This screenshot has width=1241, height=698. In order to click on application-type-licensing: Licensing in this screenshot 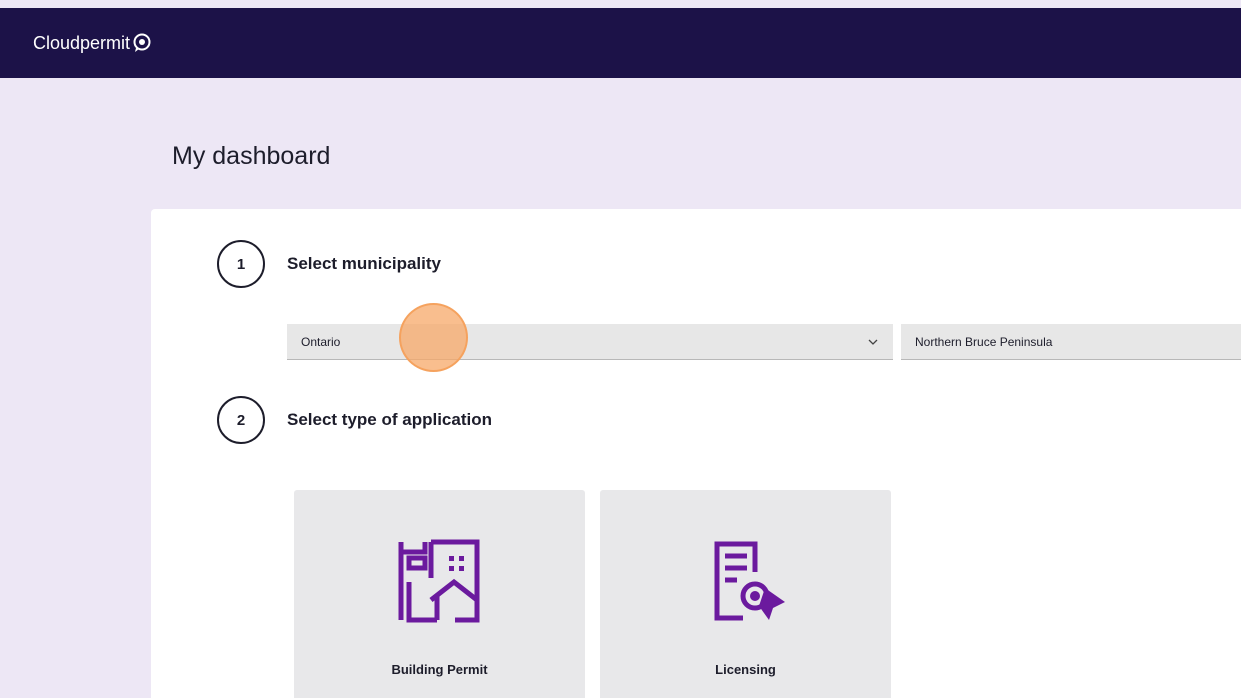, I will do `click(745, 594)`.